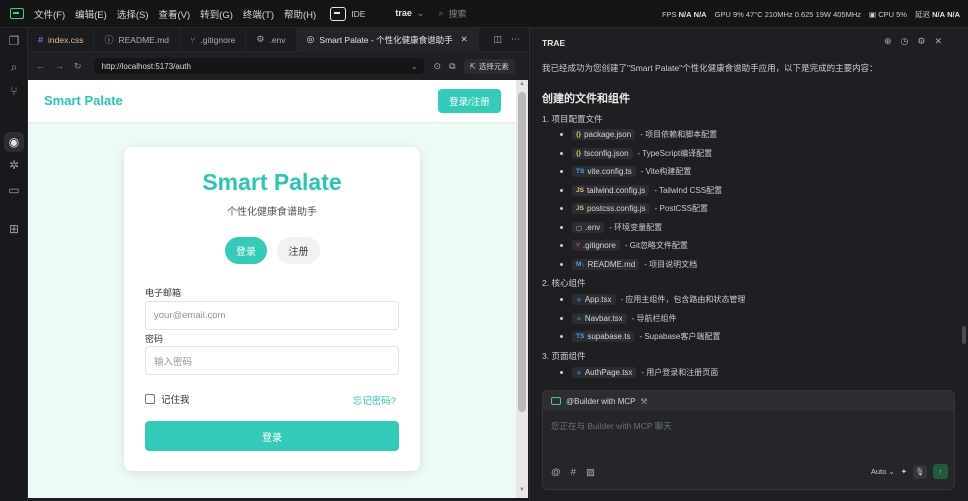  What do you see at coordinates (469, 101) in the screenshot?
I see `login-register-button: 登录/注册` at bounding box center [469, 101].